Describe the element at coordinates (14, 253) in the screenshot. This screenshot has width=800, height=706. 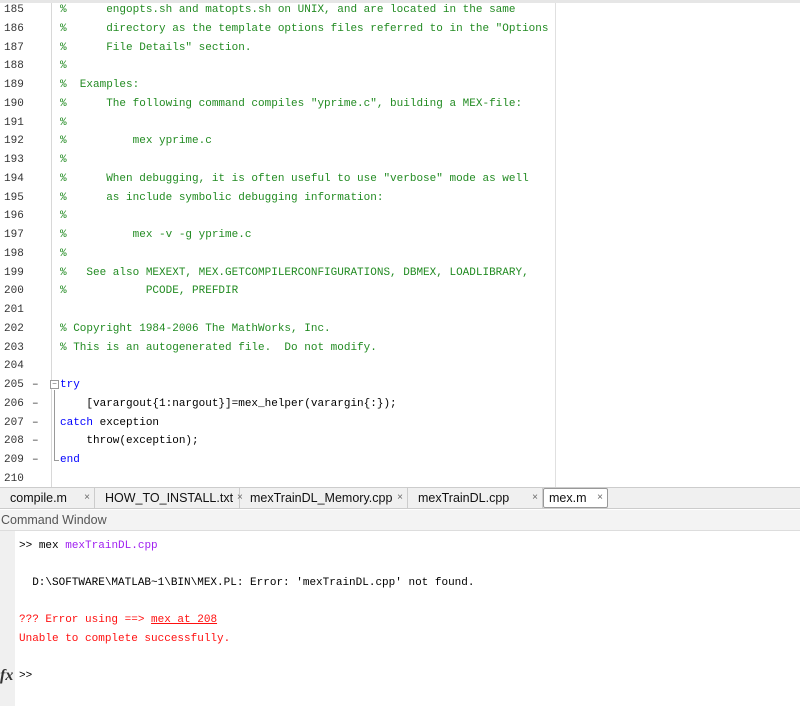
I see `line-number: 198` at that location.